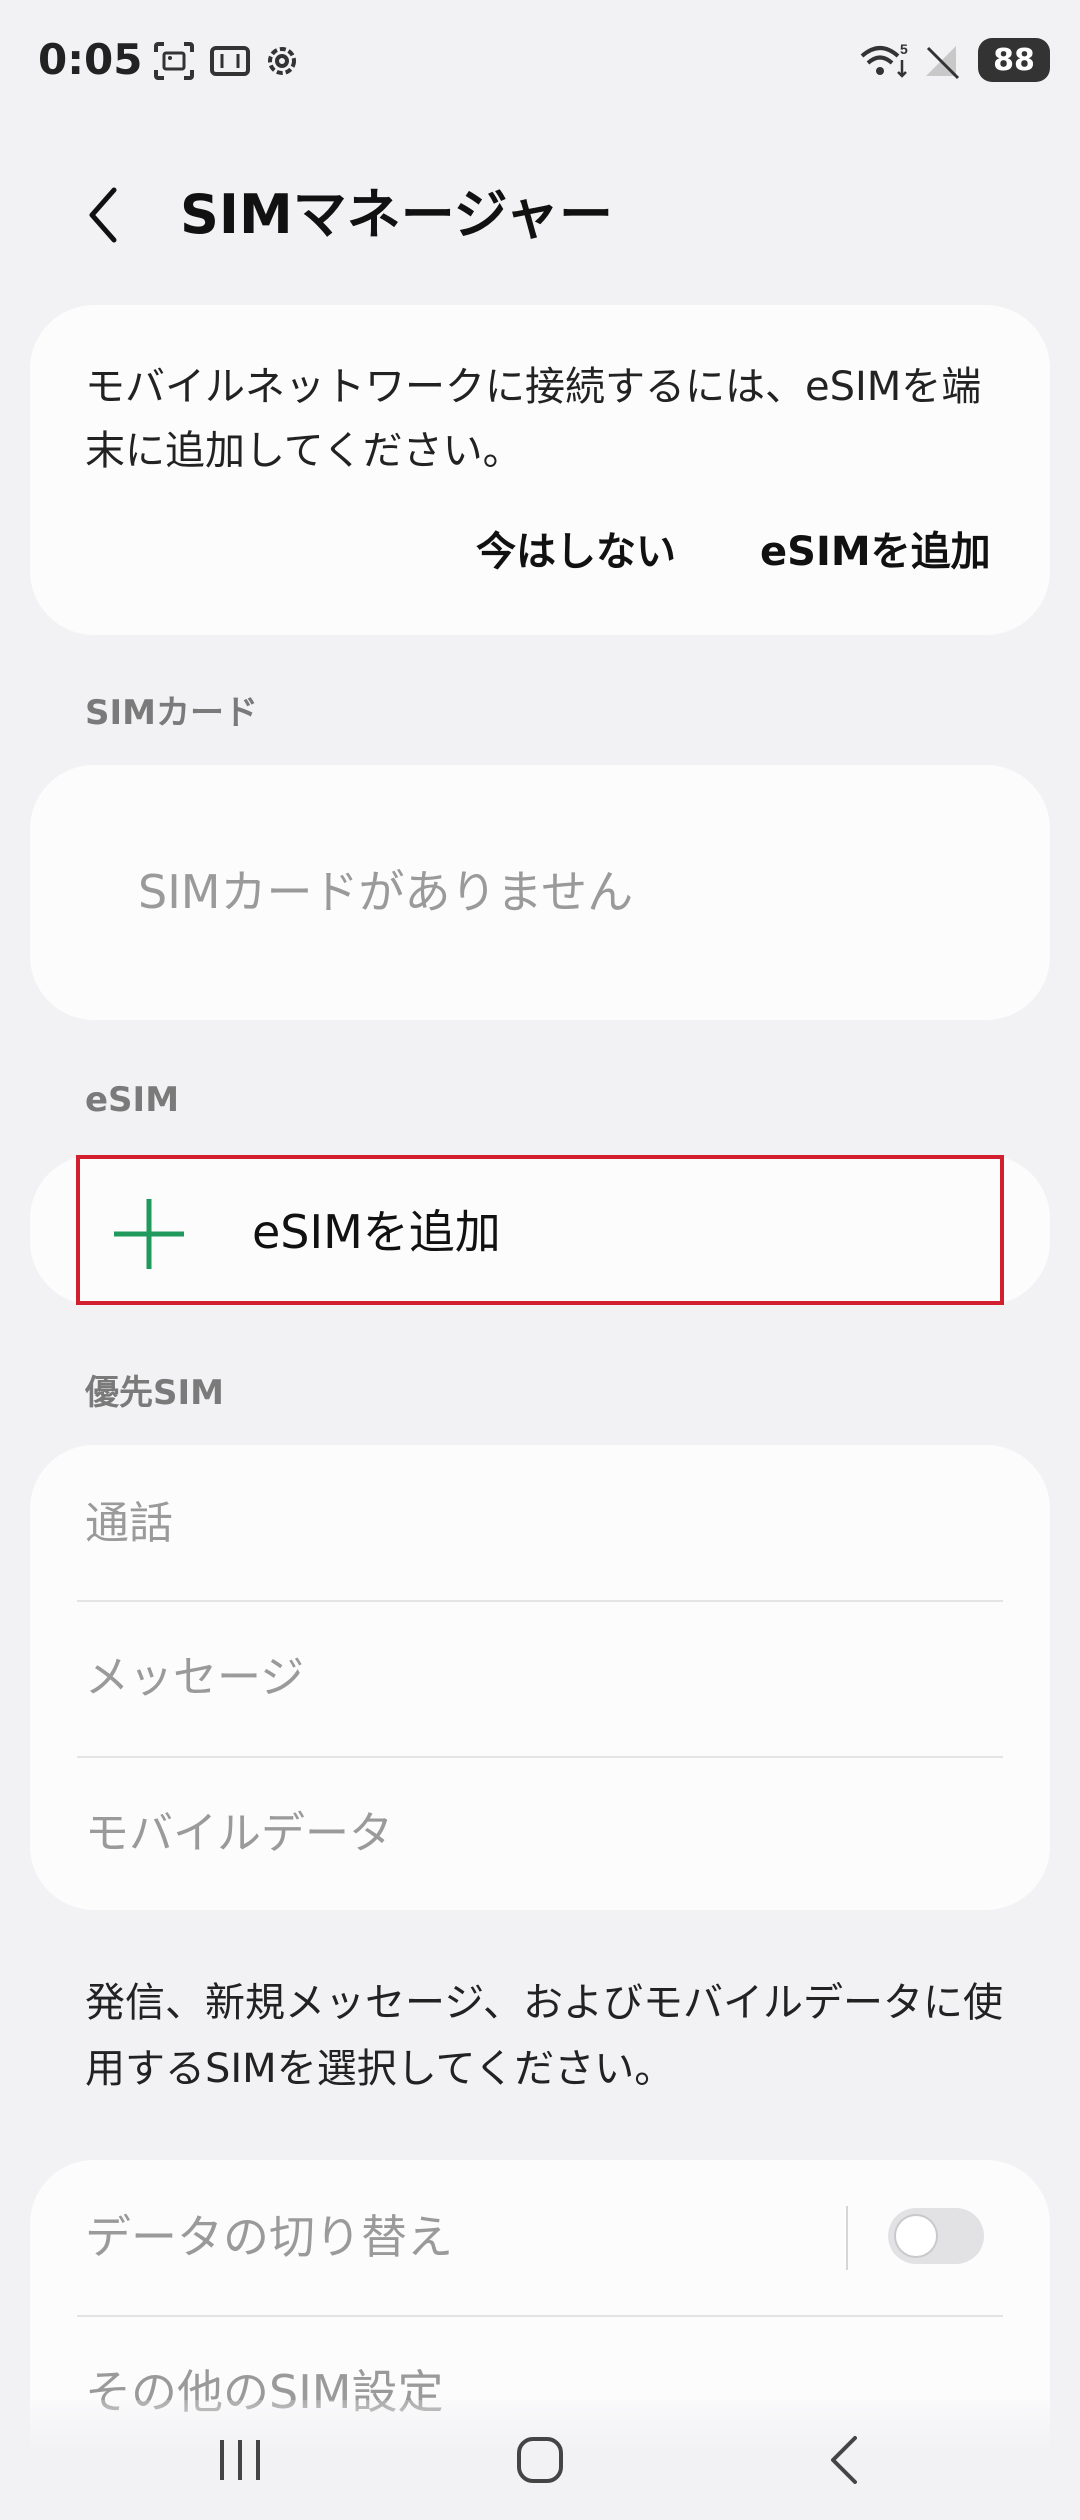 The height and width of the screenshot is (2520, 1080). Describe the element at coordinates (544, 2036) in the screenshot. I see `preferred-sim-note: 発信、新規メッセージ、およびモバイルデータに使用するSIMを選択してください。` at that location.